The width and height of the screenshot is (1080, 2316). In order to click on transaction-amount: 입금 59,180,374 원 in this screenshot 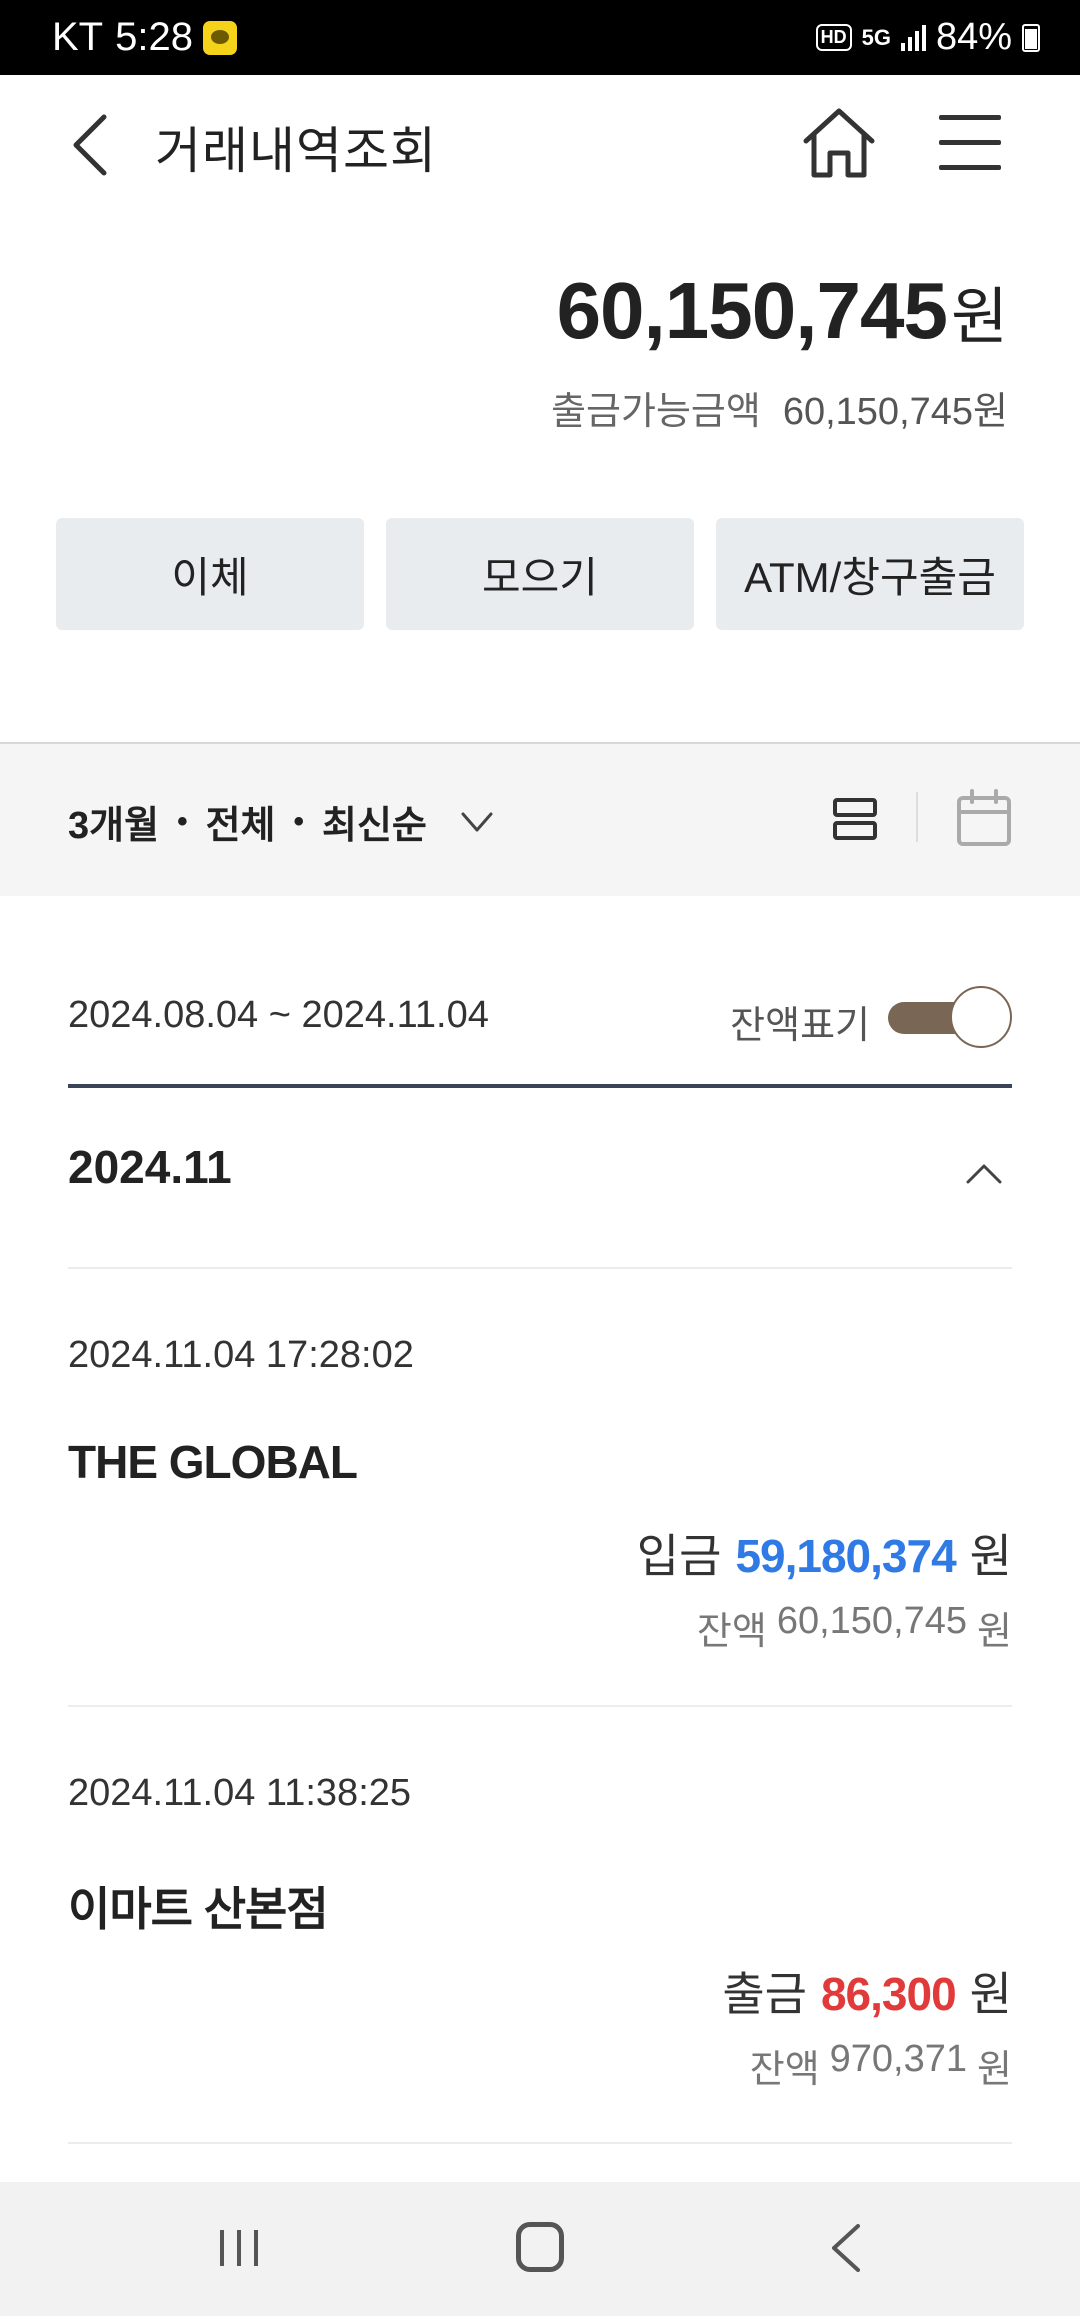, I will do `click(824, 1553)`.